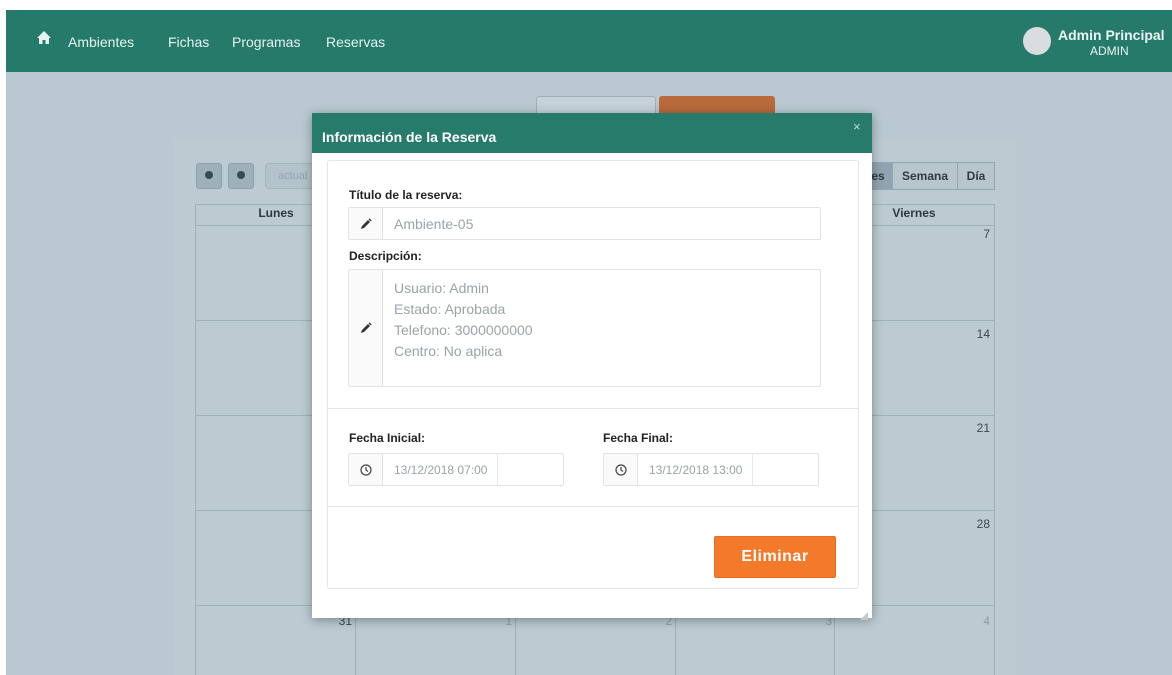 The image size is (1172, 675). What do you see at coordinates (864, 613) in the screenshot?
I see `resize-grip-icon` at bounding box center [864, 613].